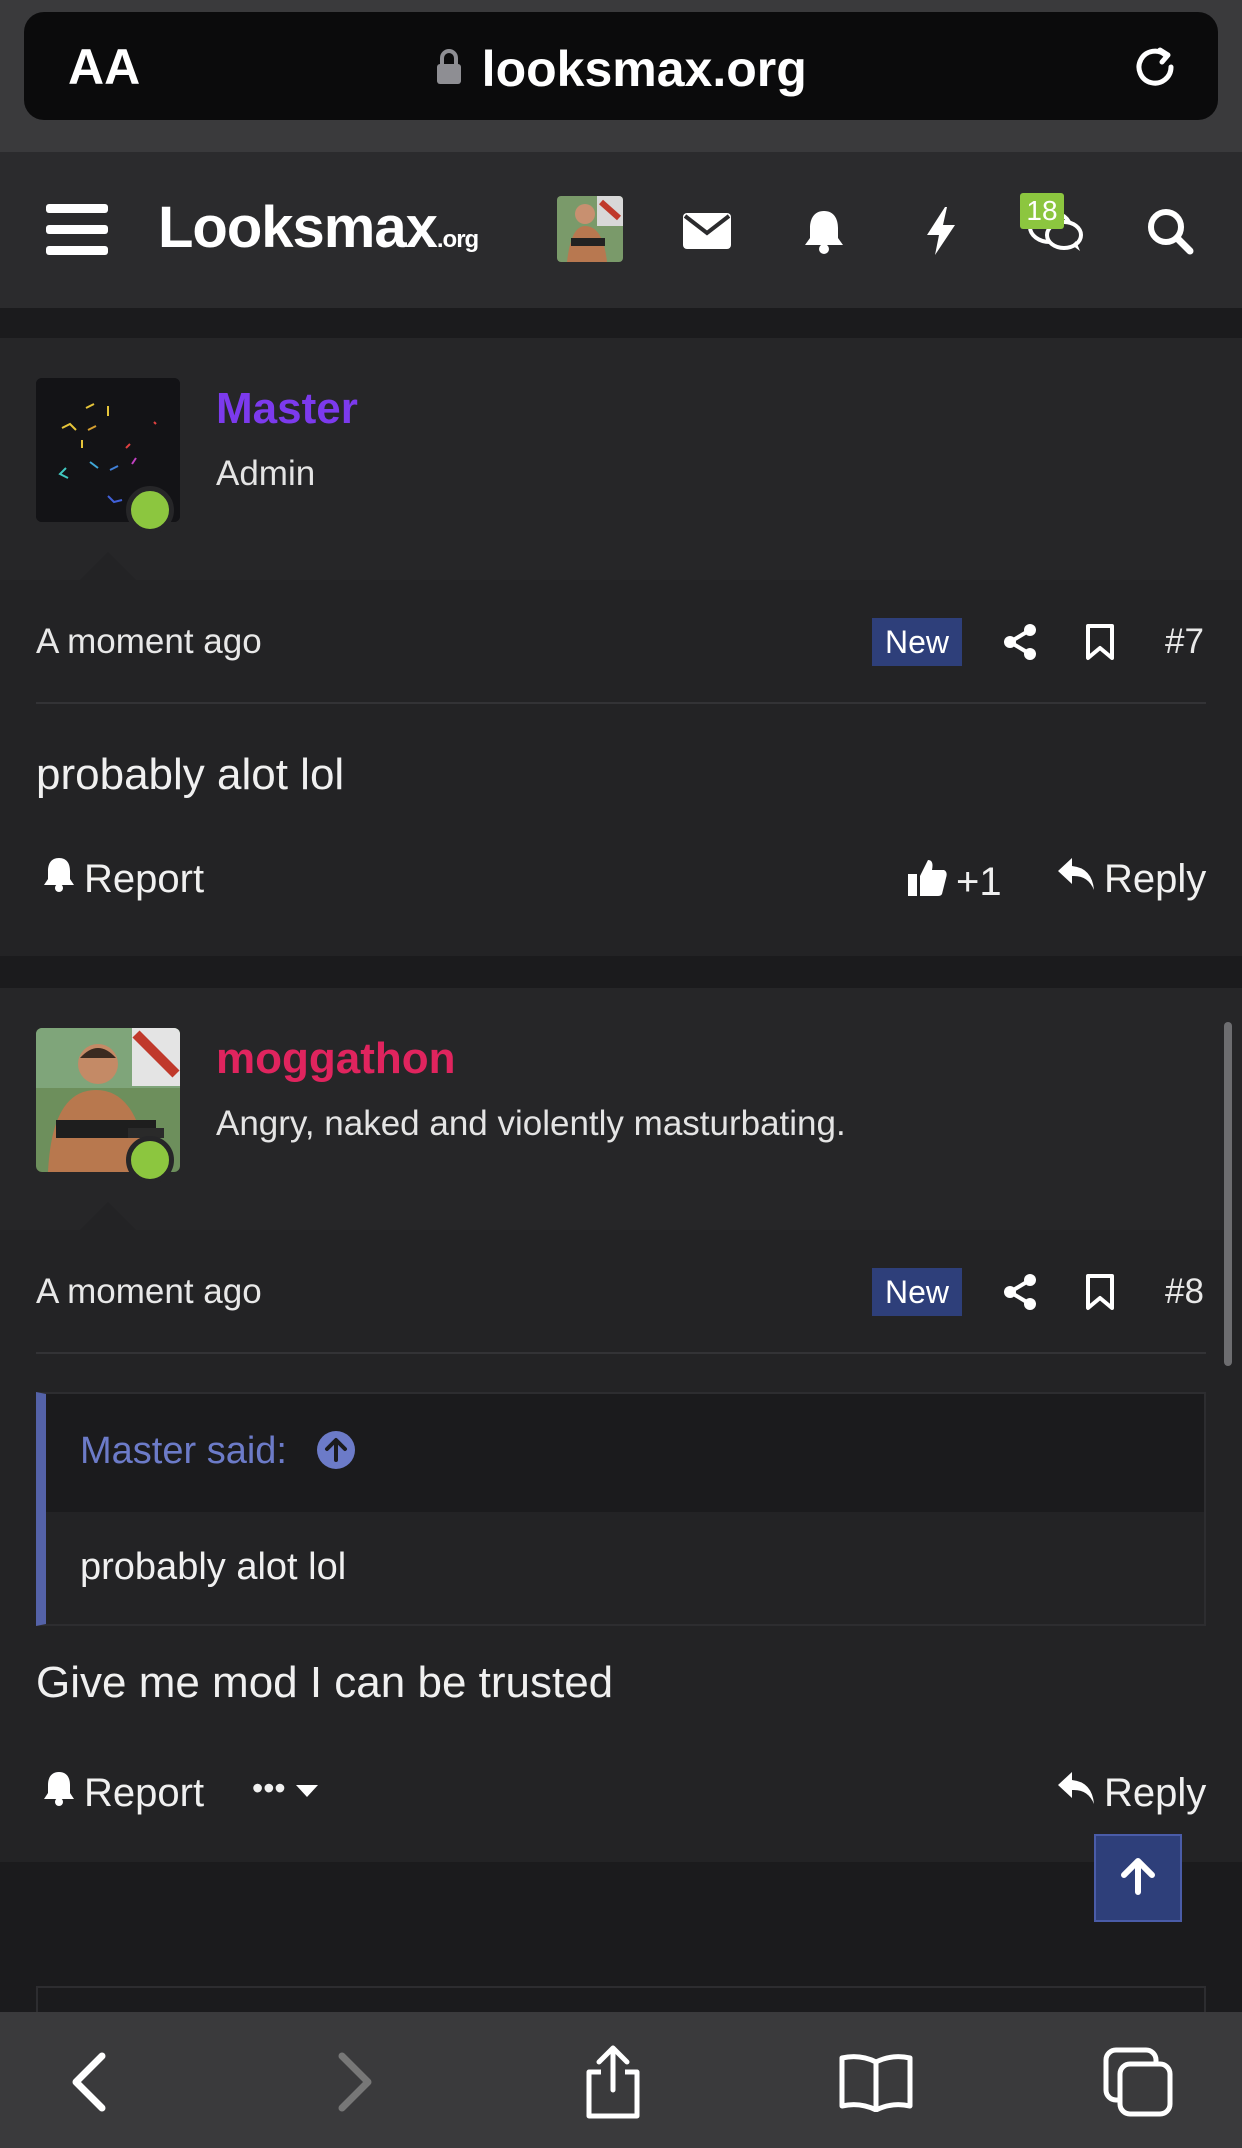  What do you see at coordinates (876, 2082) in the screenshot?
I see `bookmarks-icon` at bounding box center [876, 2082].